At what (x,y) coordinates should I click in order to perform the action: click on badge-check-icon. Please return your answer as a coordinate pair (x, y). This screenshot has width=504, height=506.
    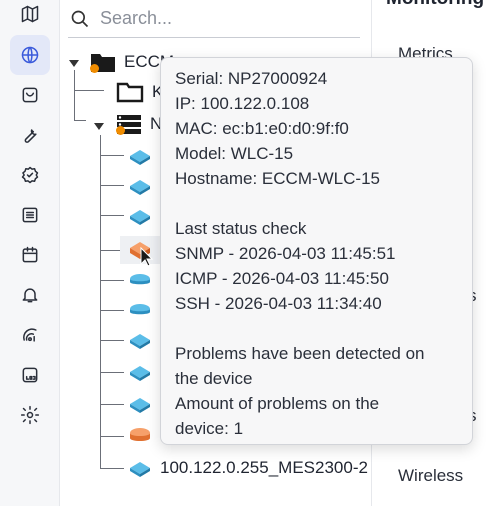
    Looking at the image, I should click on (30, 175).